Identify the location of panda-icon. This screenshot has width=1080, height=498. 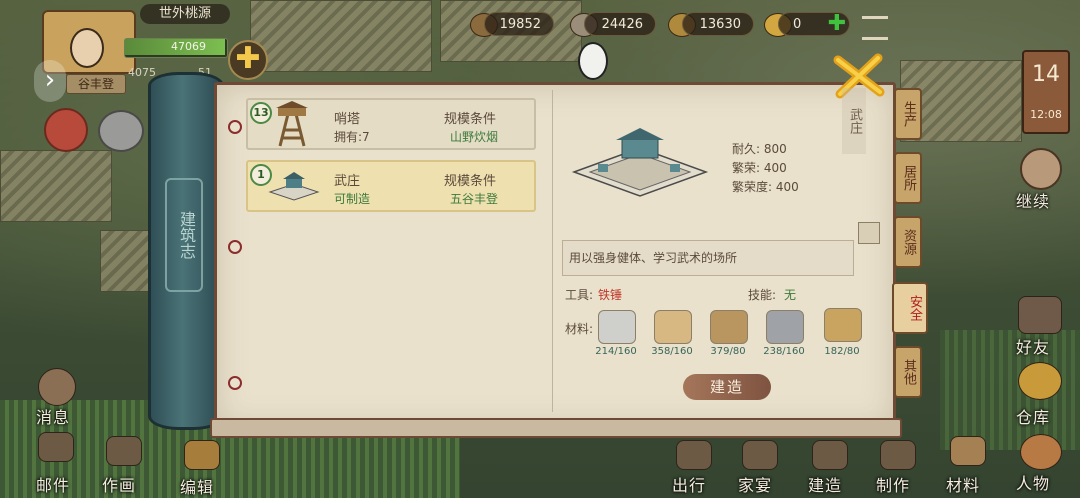
(593, 61).